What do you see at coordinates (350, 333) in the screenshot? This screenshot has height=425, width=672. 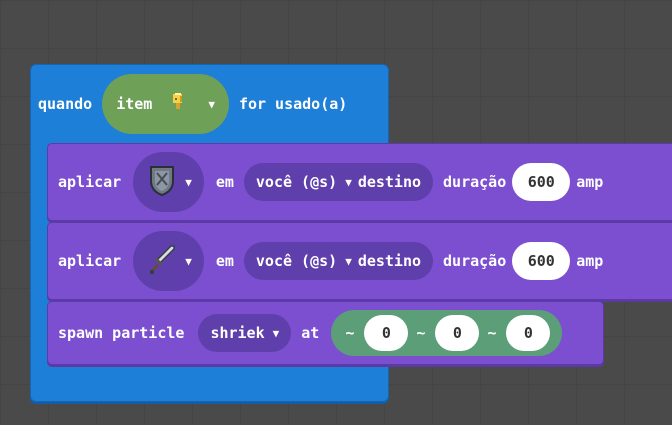 I see `relative-x-tilde: ~` at bounding box center [350, 333].